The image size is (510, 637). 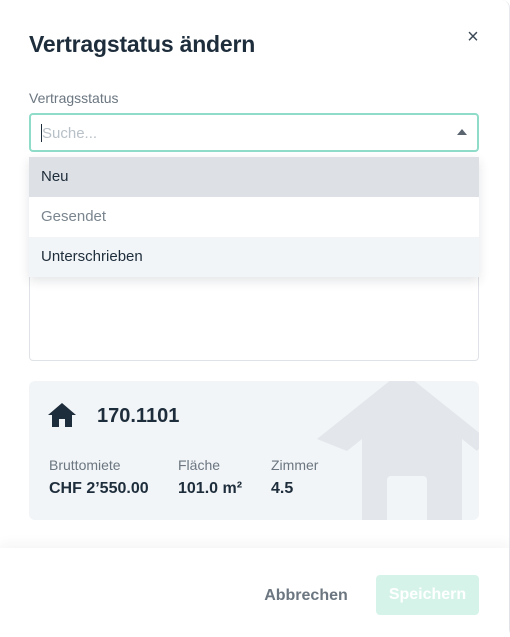 I want to click on status-field-label: Vertragsstatus, so click(x=74, y=98).